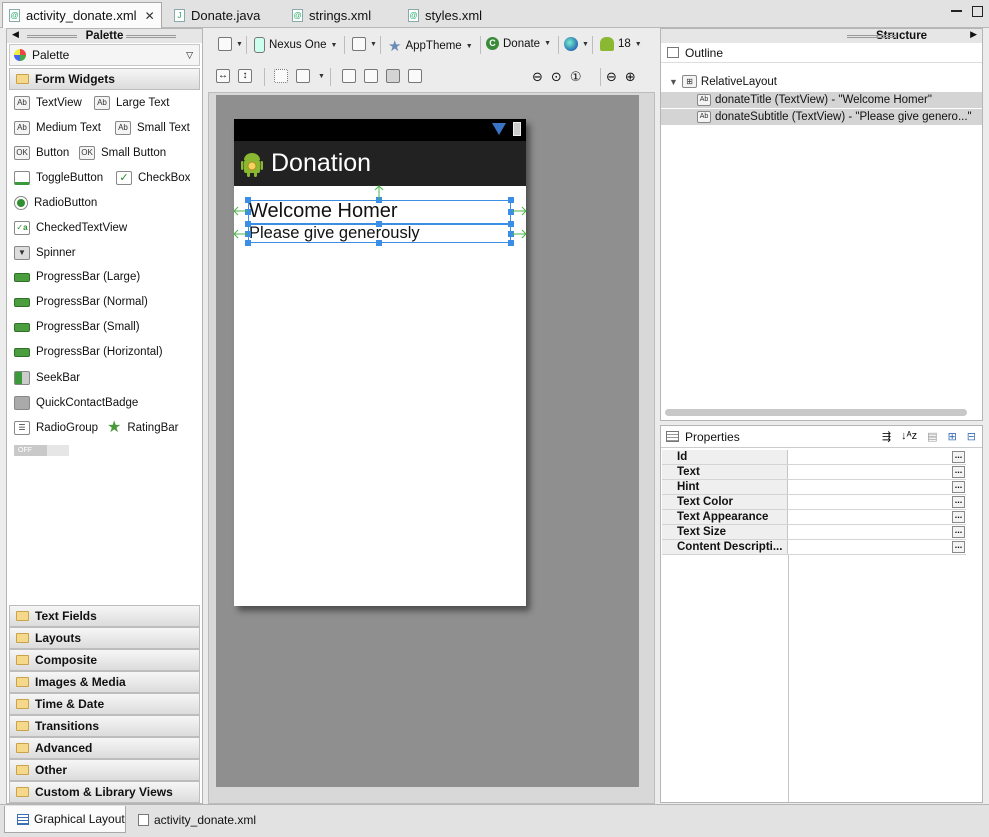 The height and width of the screenshot is (837, 989). What do you see at coordinates (393, 76) in the screenshot?
I see `margins-icon` at bounding box center [393, 76].